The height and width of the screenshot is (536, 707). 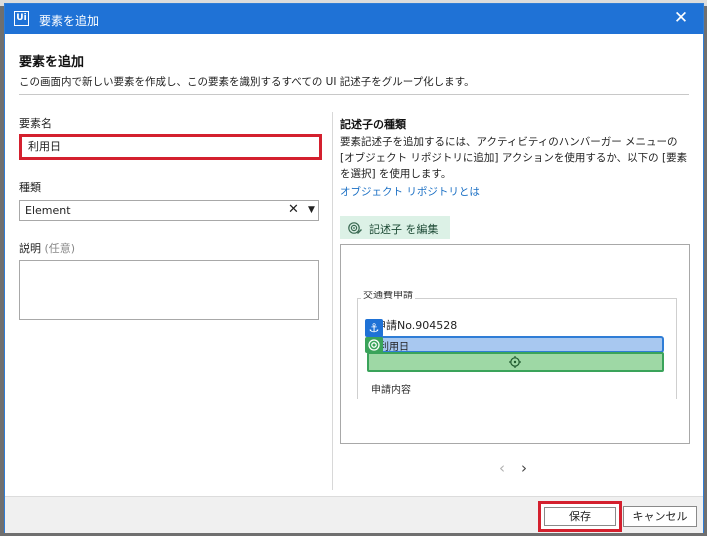 What do you see at coordinates (660, 516) in the screenshot?
I see `cancel-button: キャンセル` at bounding box center [660, 516].